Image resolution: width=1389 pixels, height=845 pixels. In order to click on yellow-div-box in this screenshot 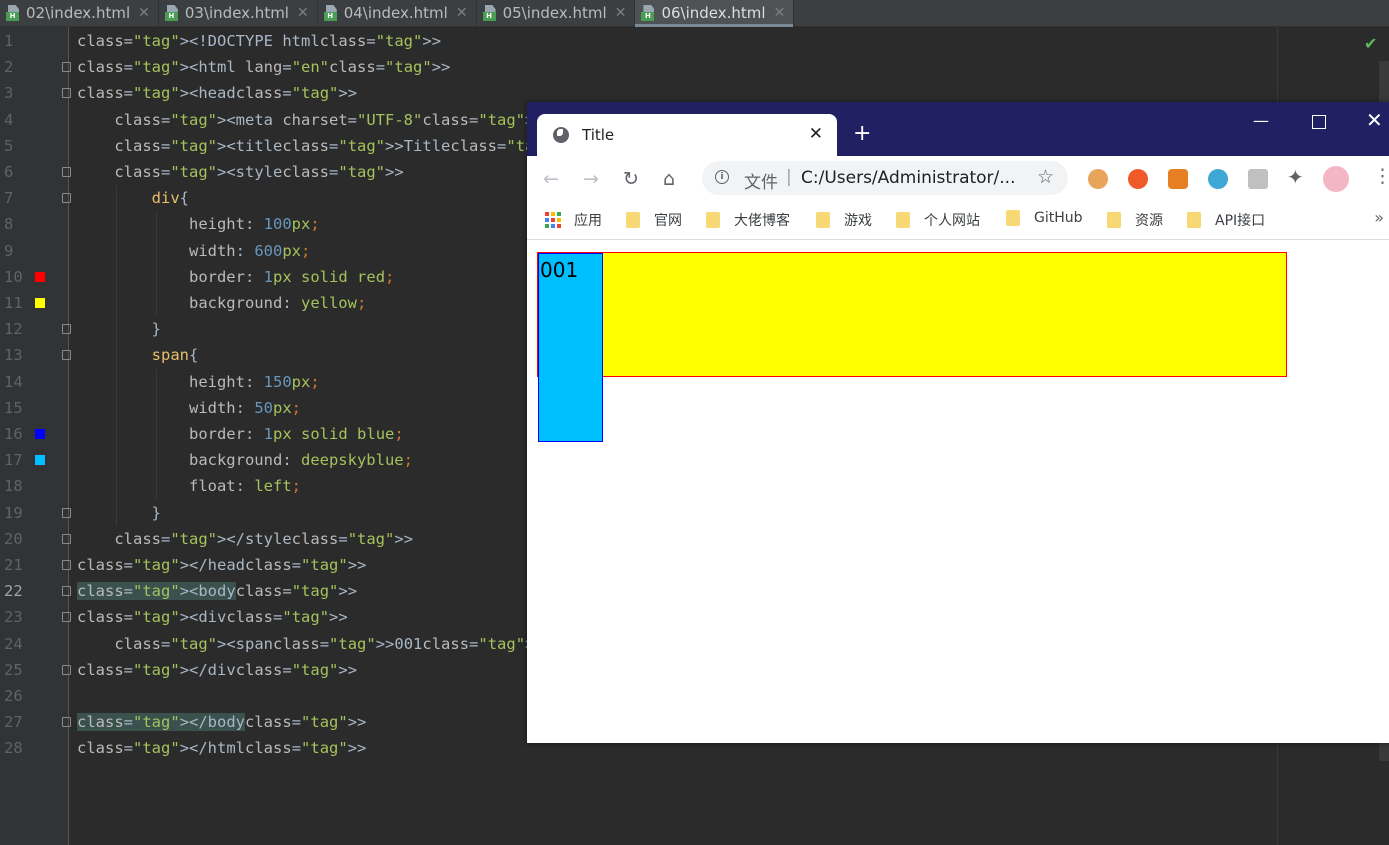, I will do `click(912, 314)`.